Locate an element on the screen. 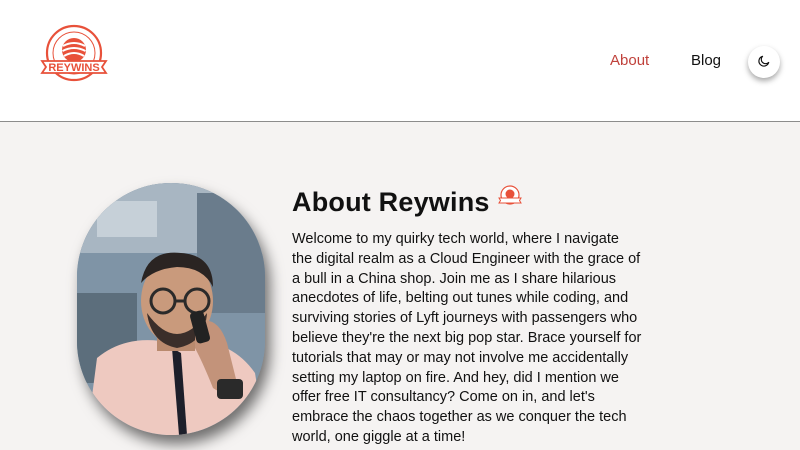 The height and width of the screenshot is (450, 800). theme-toggle-button is located at coordinates (764, 62).